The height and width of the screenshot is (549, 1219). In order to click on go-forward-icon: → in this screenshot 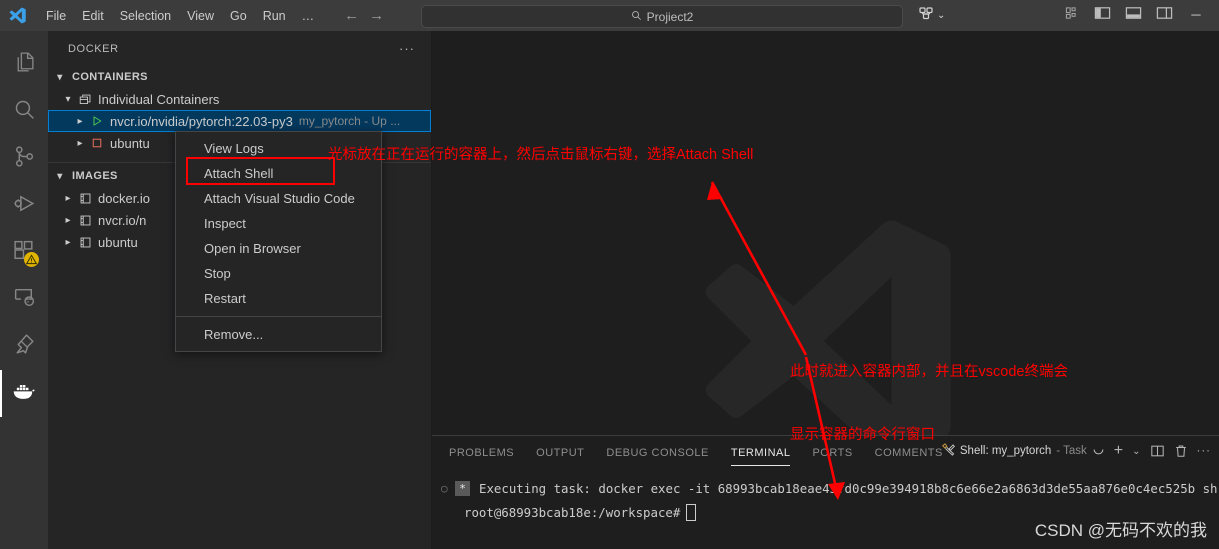, I will do `click(376, 15)`.